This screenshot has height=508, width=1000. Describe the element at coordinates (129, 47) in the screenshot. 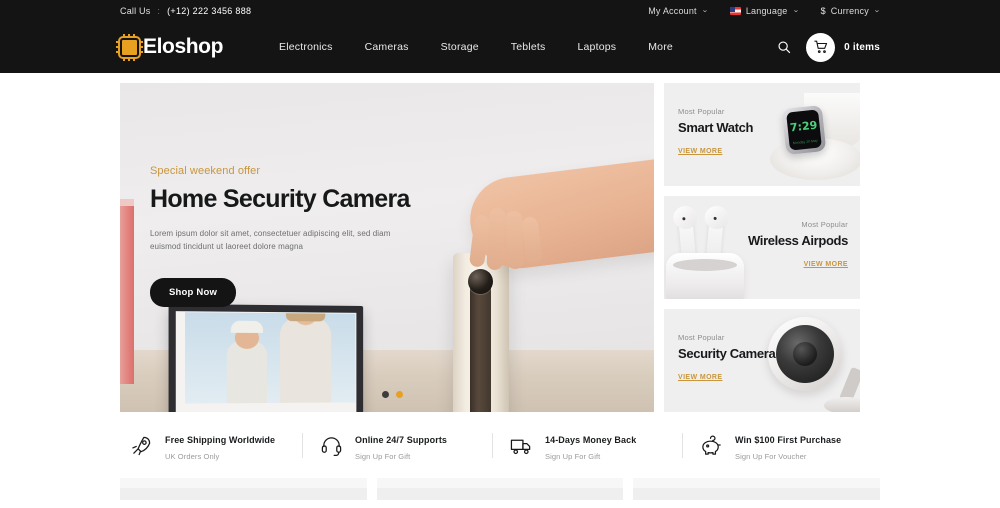

I see `chip-icon` at that location.